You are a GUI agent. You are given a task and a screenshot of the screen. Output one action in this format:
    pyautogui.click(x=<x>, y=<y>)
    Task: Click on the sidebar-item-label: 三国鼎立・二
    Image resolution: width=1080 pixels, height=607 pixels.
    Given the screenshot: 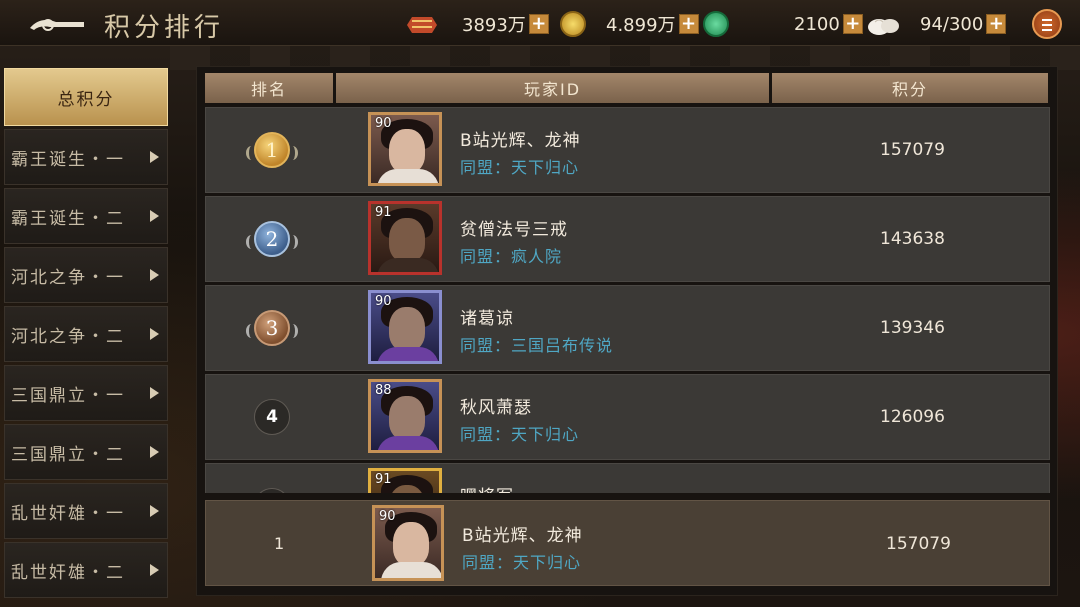 What is the action you would take?
    pyautogui.click(x=68, y=454)
    